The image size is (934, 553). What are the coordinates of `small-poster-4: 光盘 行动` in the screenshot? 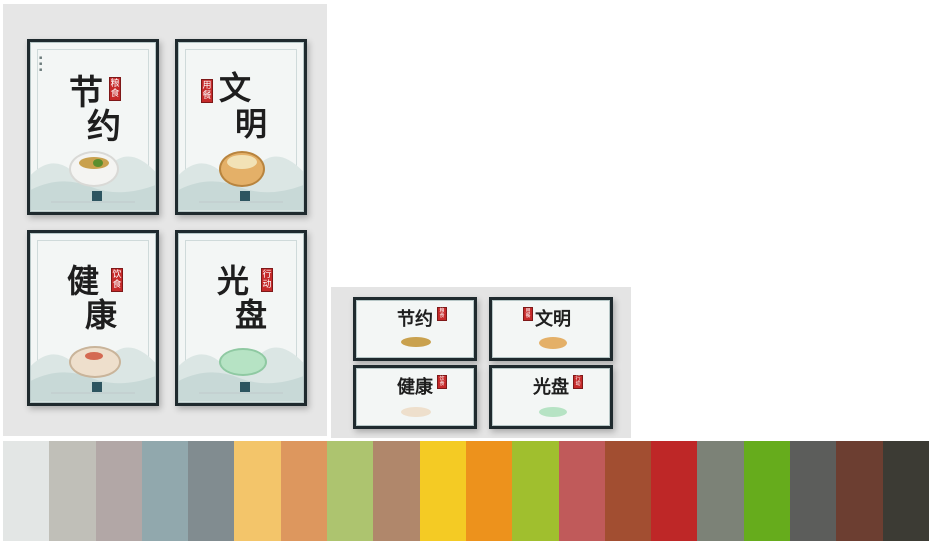 It's located at (551, 397).